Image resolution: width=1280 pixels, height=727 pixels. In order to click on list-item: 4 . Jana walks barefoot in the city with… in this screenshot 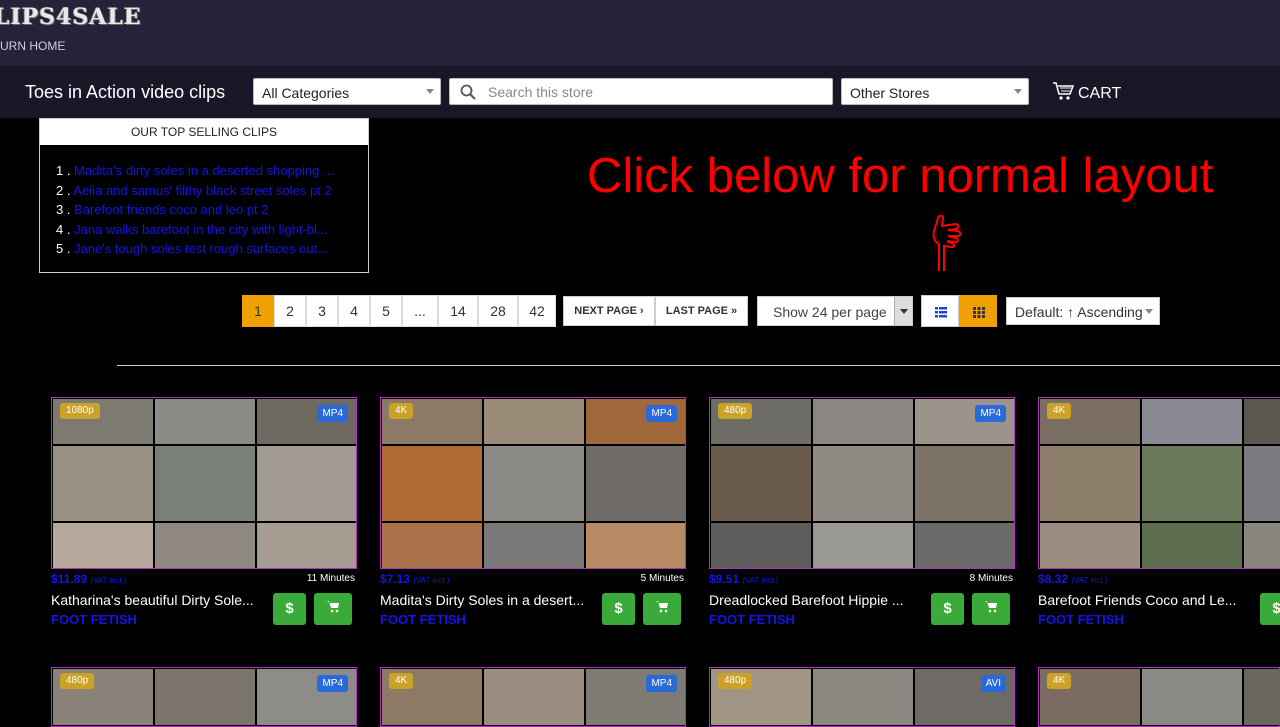, I will do `click(192, 229)`.